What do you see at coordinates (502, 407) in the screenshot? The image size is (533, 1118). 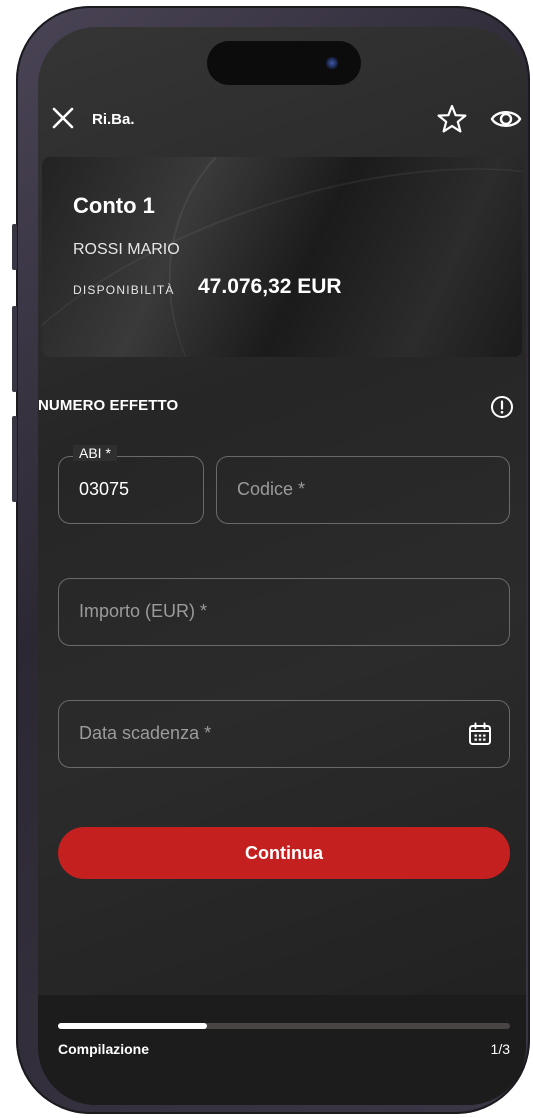 I see `info-icon` at bounding box center [502, 407].